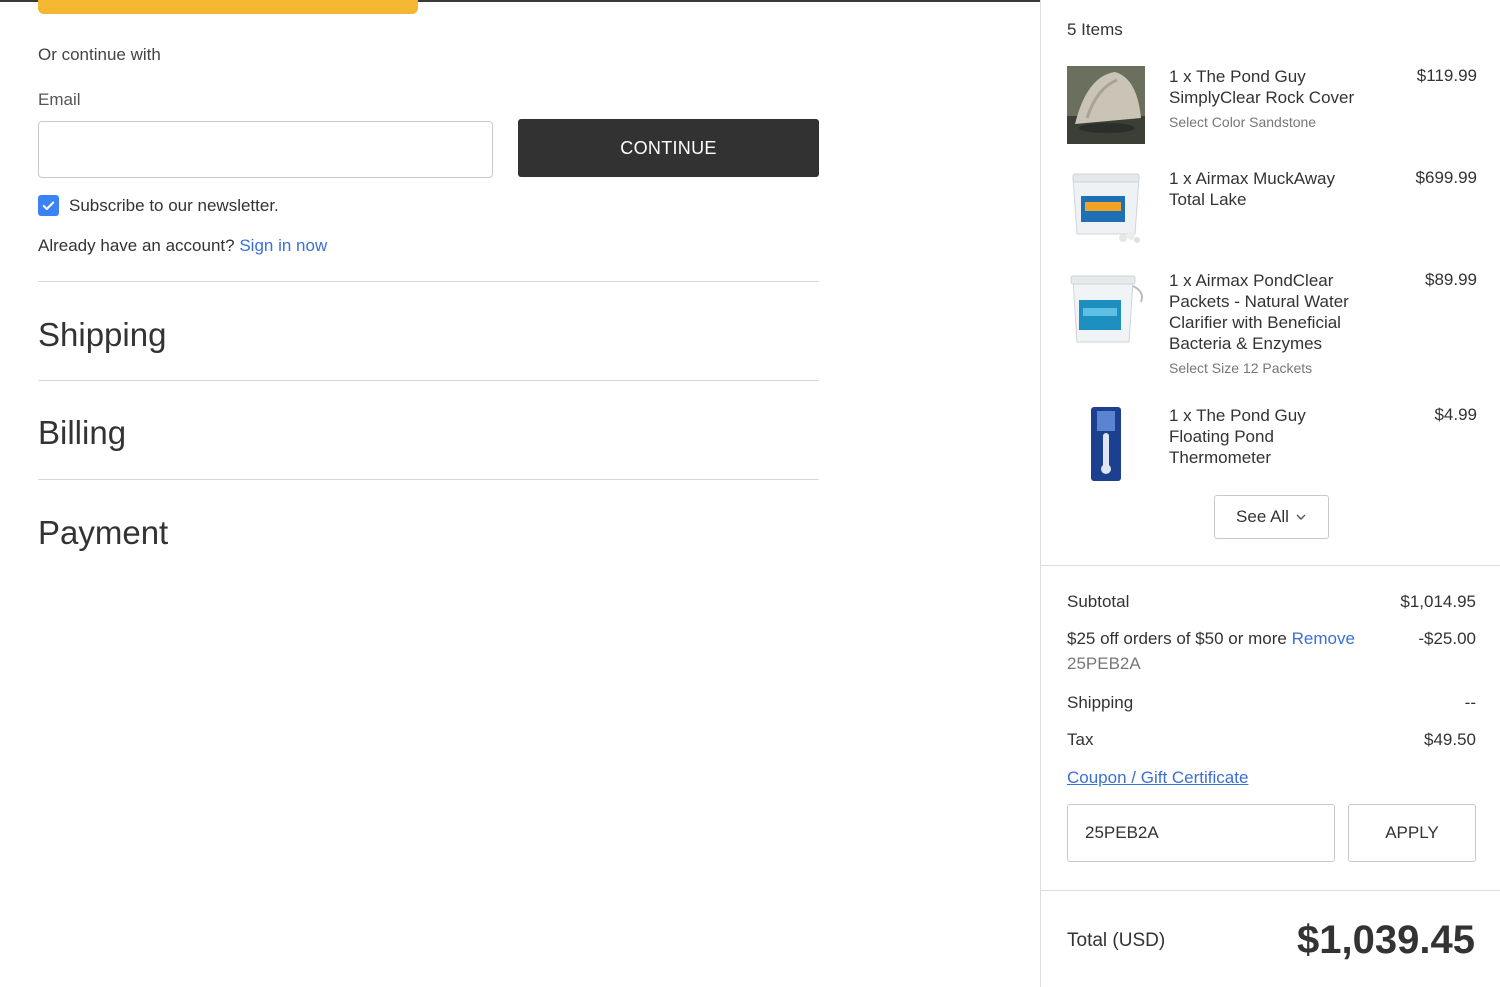 The height and width of the screenshot is (987, 1500). Describe the element at coordinates (265, 149) in the screenshot. I see `email-field` at that location.